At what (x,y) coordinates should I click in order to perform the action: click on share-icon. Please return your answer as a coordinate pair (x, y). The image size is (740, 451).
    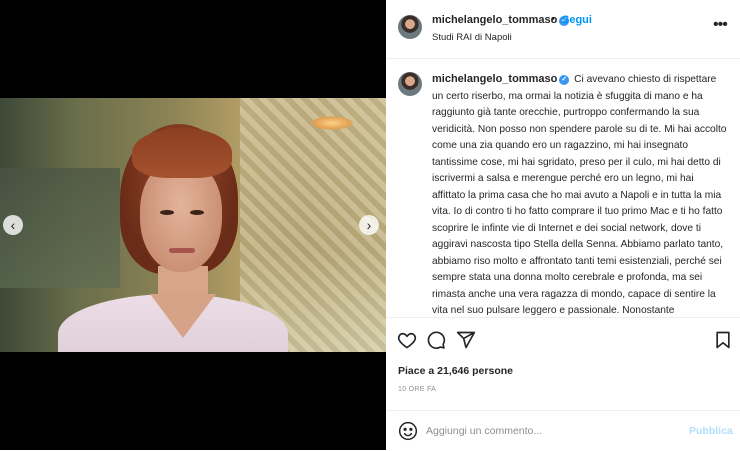
    Looking at the image, I should click on (466, 340).